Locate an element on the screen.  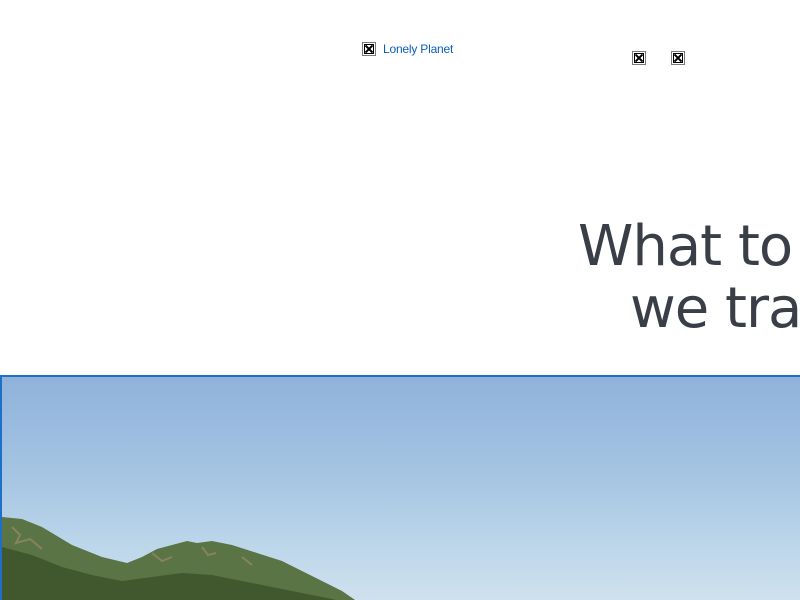
headline-line-2: we trav is located at coordinates (715, 308).